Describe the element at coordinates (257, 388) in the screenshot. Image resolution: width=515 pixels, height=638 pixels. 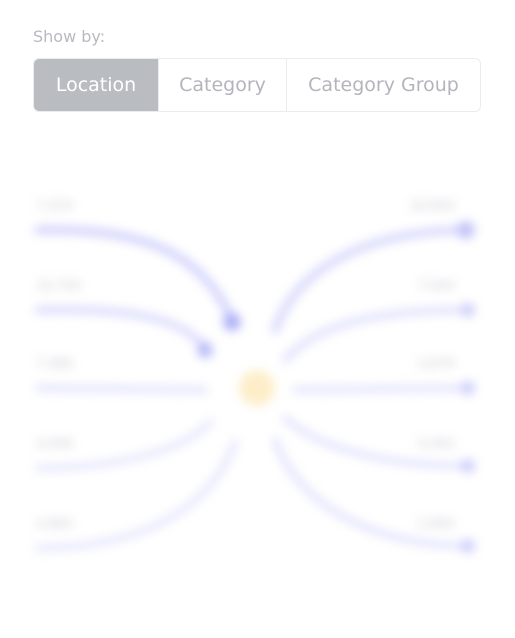
I see `center-hub` at that location.